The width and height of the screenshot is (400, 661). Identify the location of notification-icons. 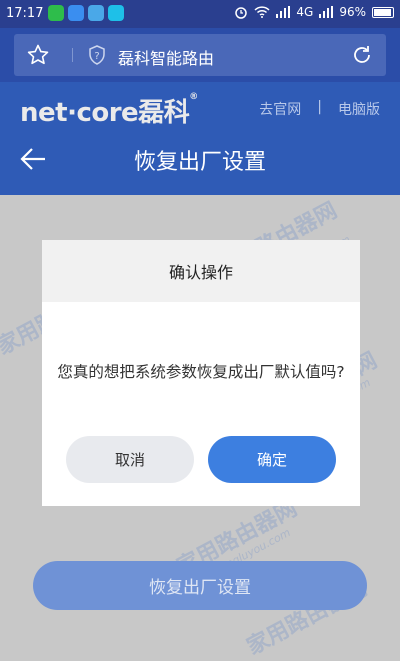
(86, 13).